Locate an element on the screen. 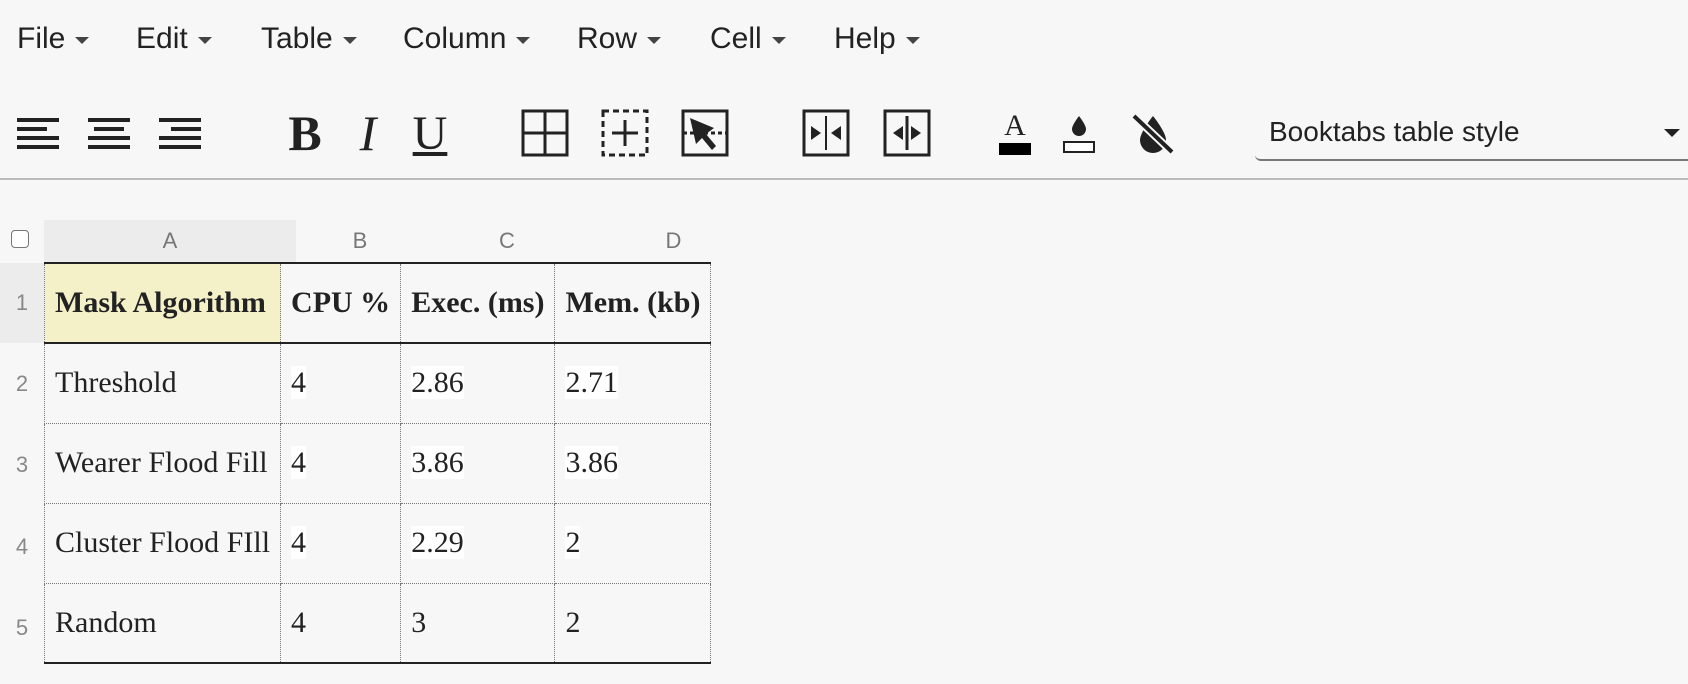 The width and height of the screenshot is (1688, 684). cell-b5: 4 is located at coordinates (341, 623).